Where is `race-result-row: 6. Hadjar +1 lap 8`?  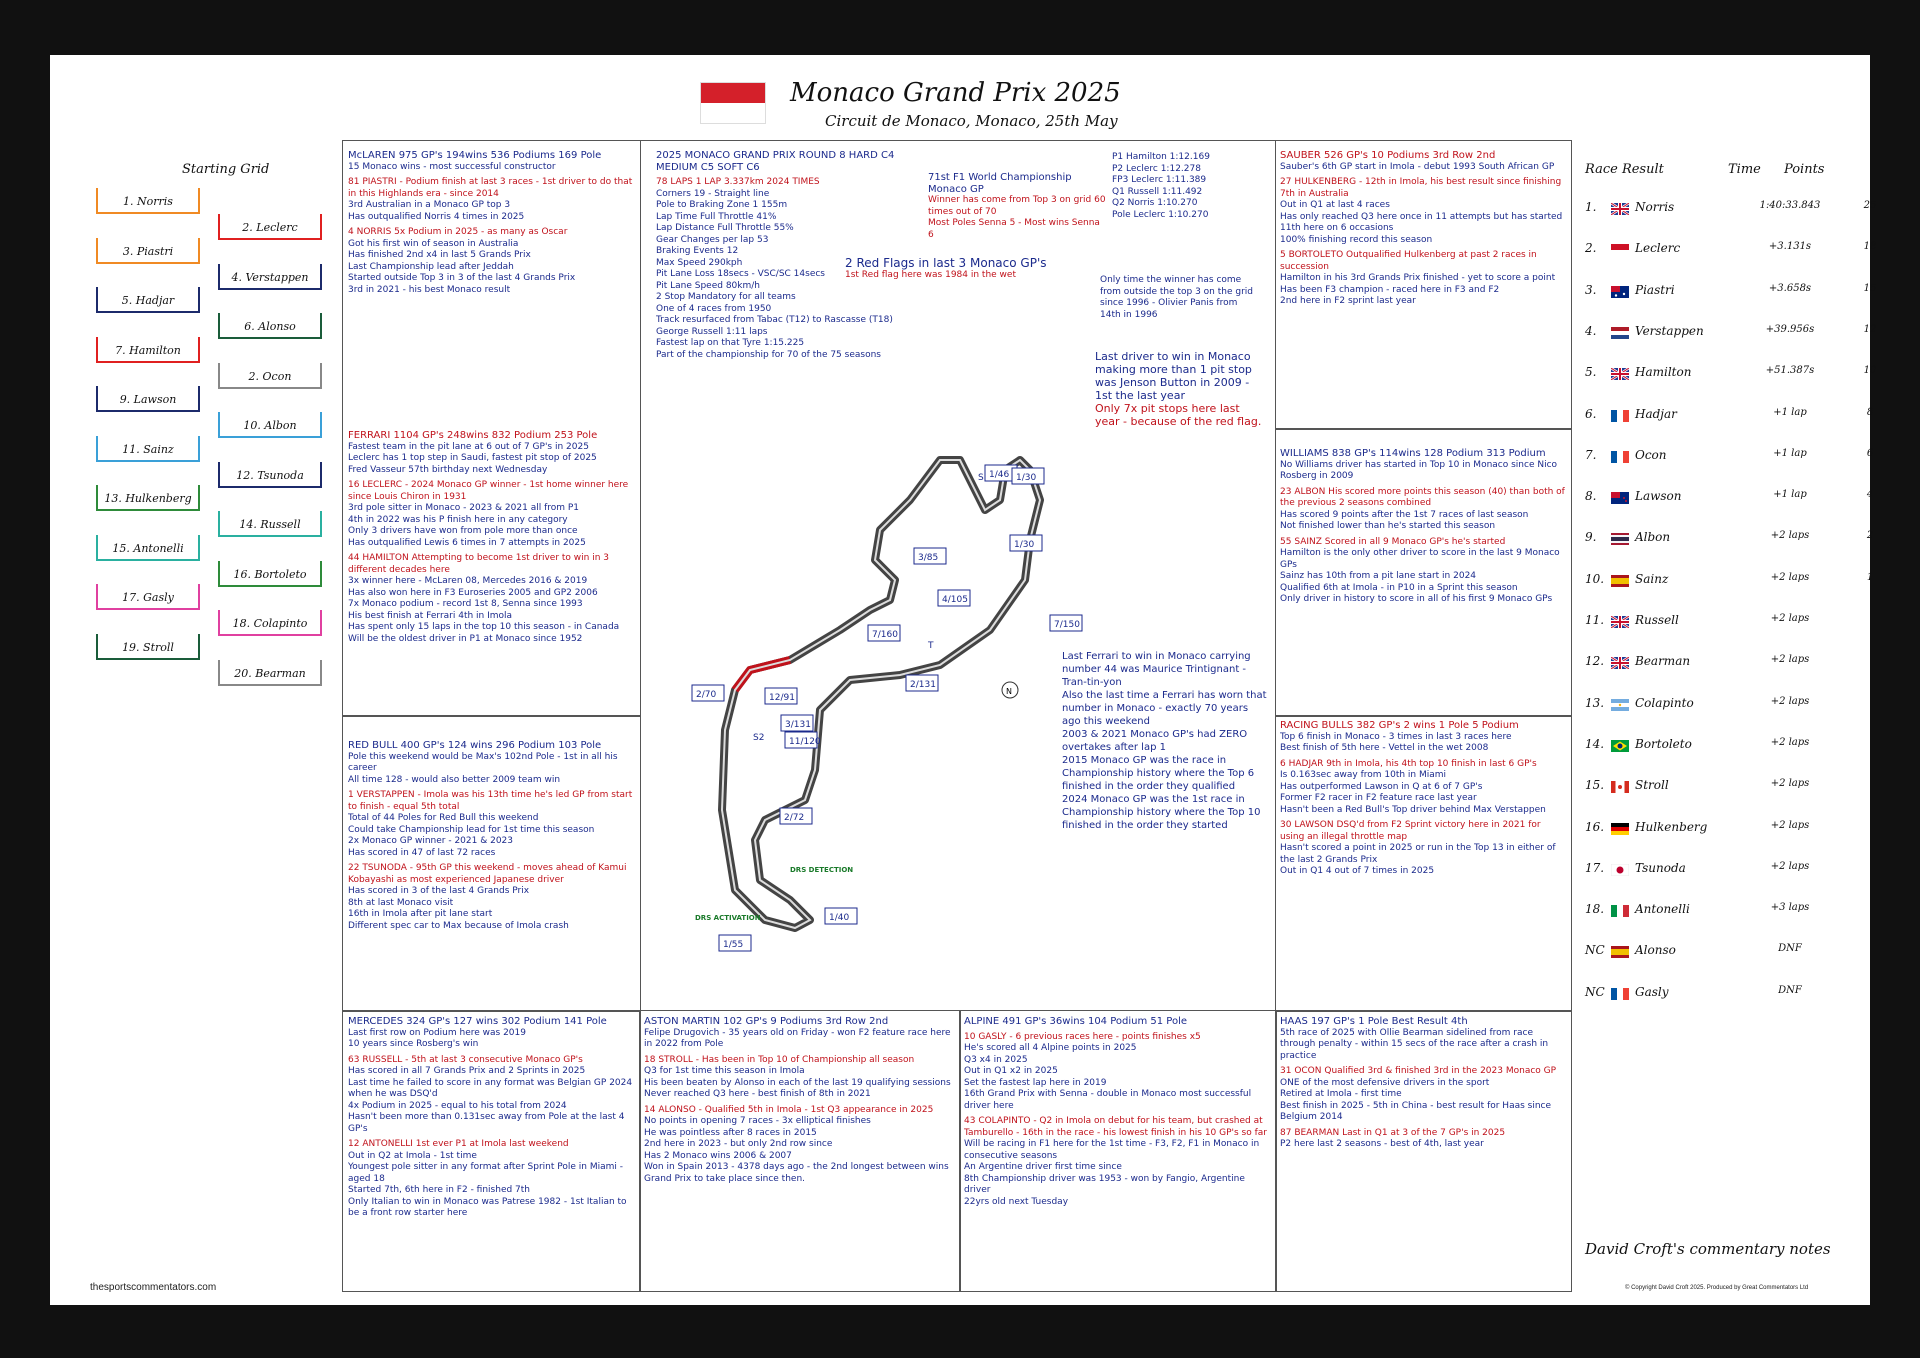 race-result-row: 6. Hadjar +1 lap 8 is located at coordinates (1735, 417).